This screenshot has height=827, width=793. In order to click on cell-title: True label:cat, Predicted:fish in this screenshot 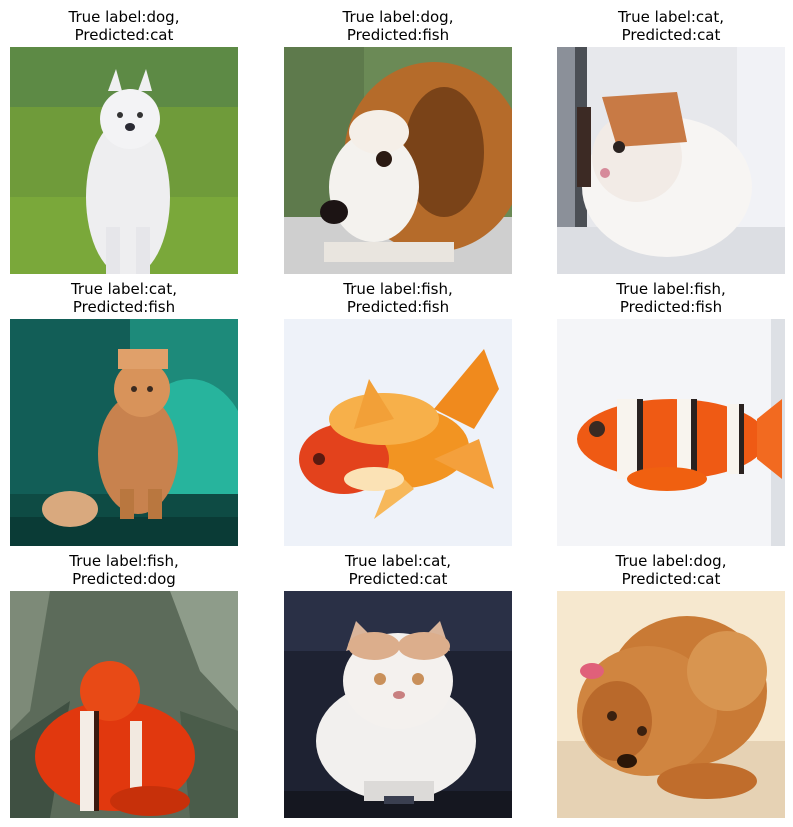, I will do `click(124, 298)`.